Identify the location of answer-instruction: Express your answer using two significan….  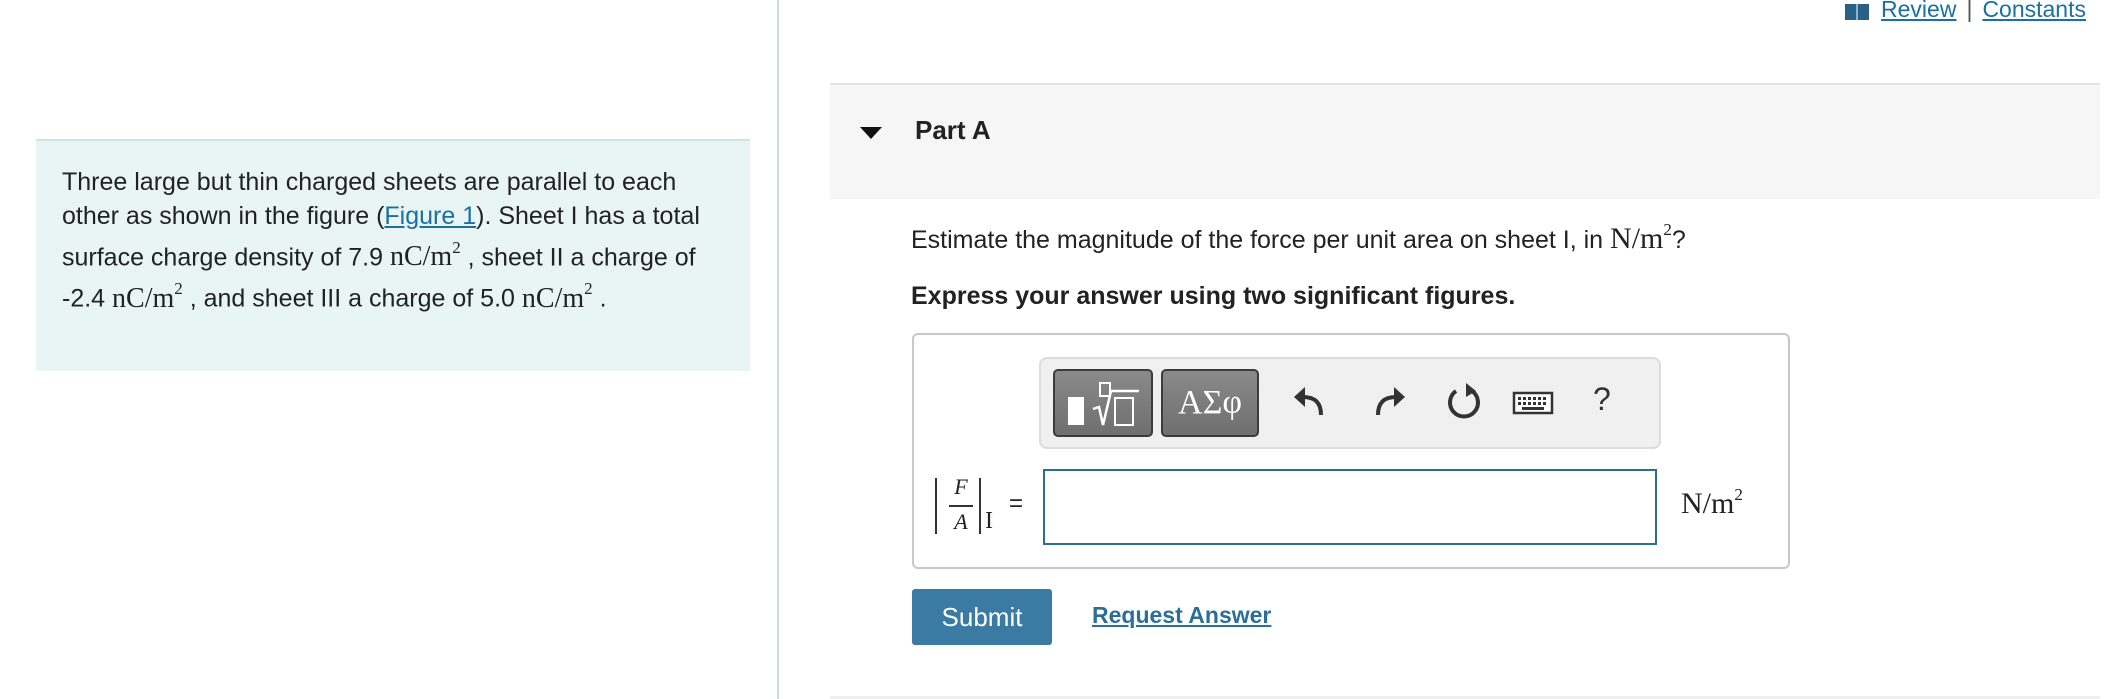
(1213, 296).